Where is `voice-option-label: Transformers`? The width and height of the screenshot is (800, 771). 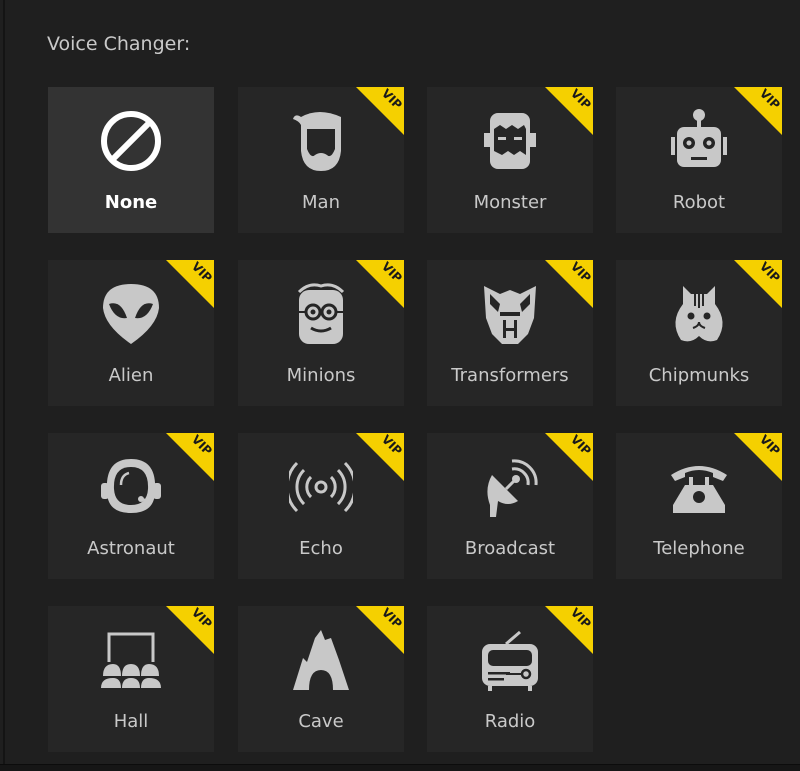
voice-option-label: Transformers is located at coordinates (510, 375).